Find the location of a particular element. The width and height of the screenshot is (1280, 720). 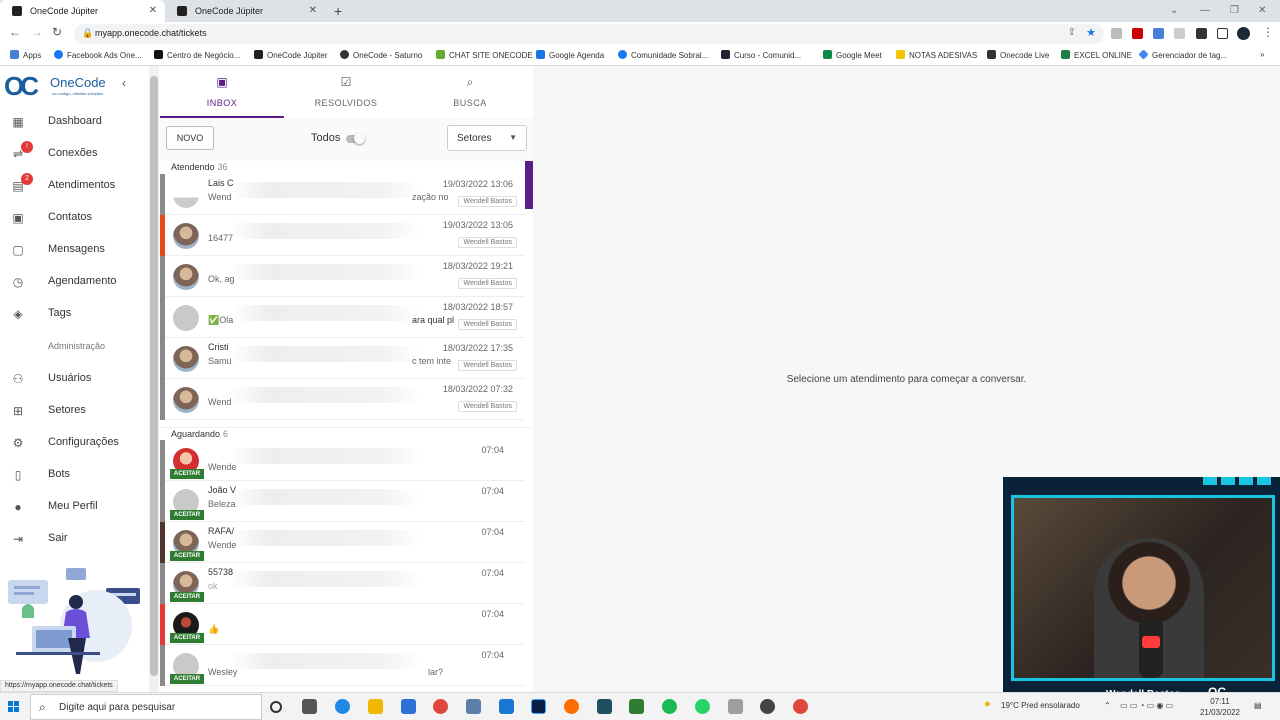

sidebar-scrollbar is located at coordinates (154, 379).